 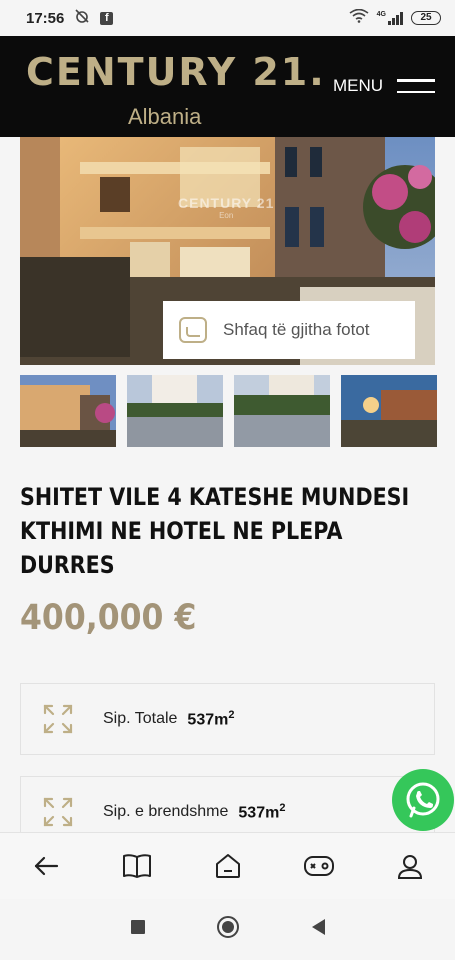 What do you see at coordinates (108, 618) in the screenshot?
I see `listing-price: 400,000 €` at bounding box center [108, 618].